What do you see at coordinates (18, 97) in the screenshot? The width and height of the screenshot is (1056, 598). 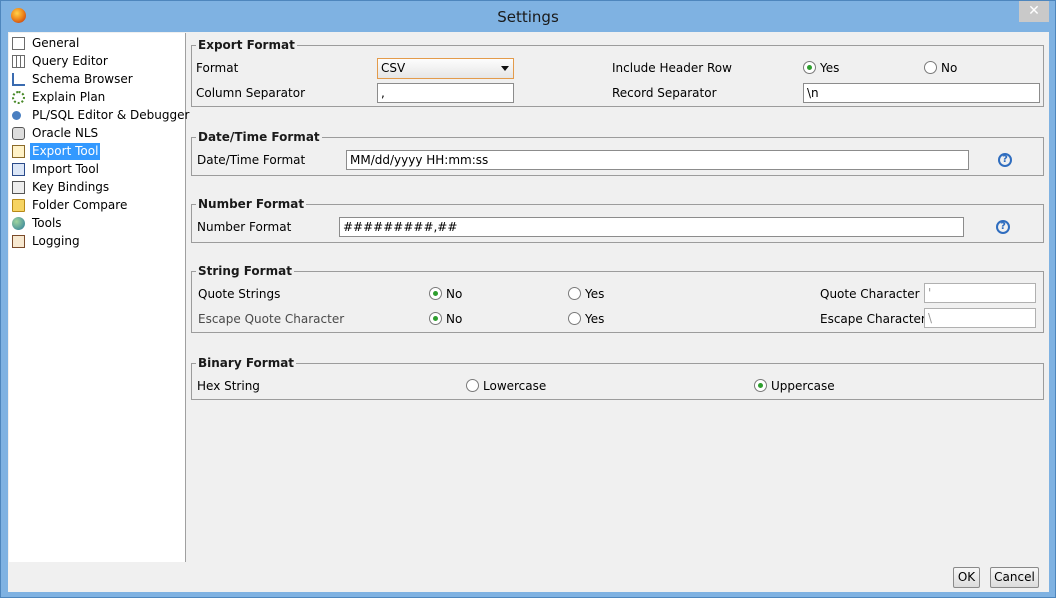 I see `explain-plan-icon` at bounding box center [18, 97].